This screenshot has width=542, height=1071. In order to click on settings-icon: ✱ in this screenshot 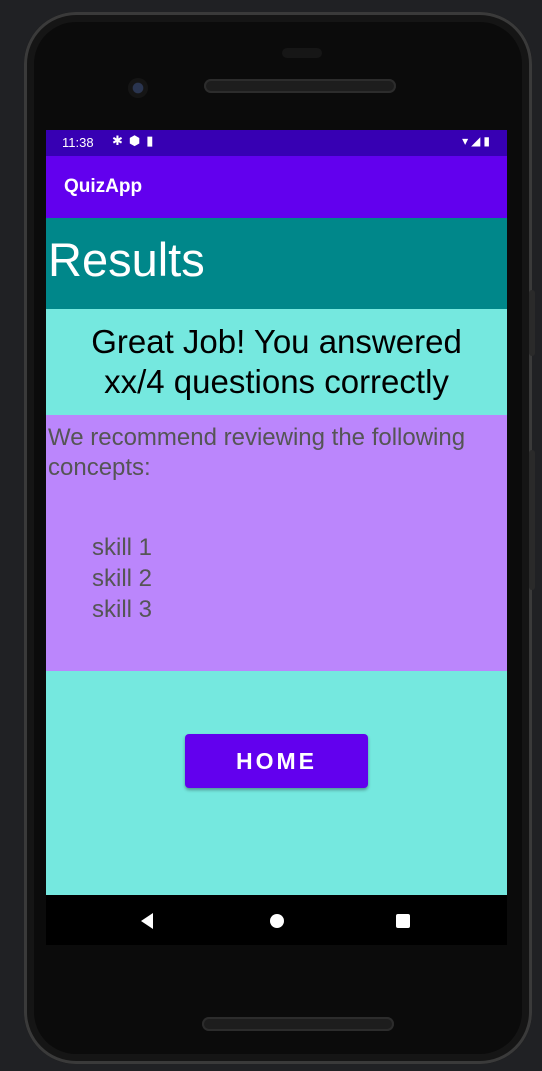, I will do `click(120, 140)`.